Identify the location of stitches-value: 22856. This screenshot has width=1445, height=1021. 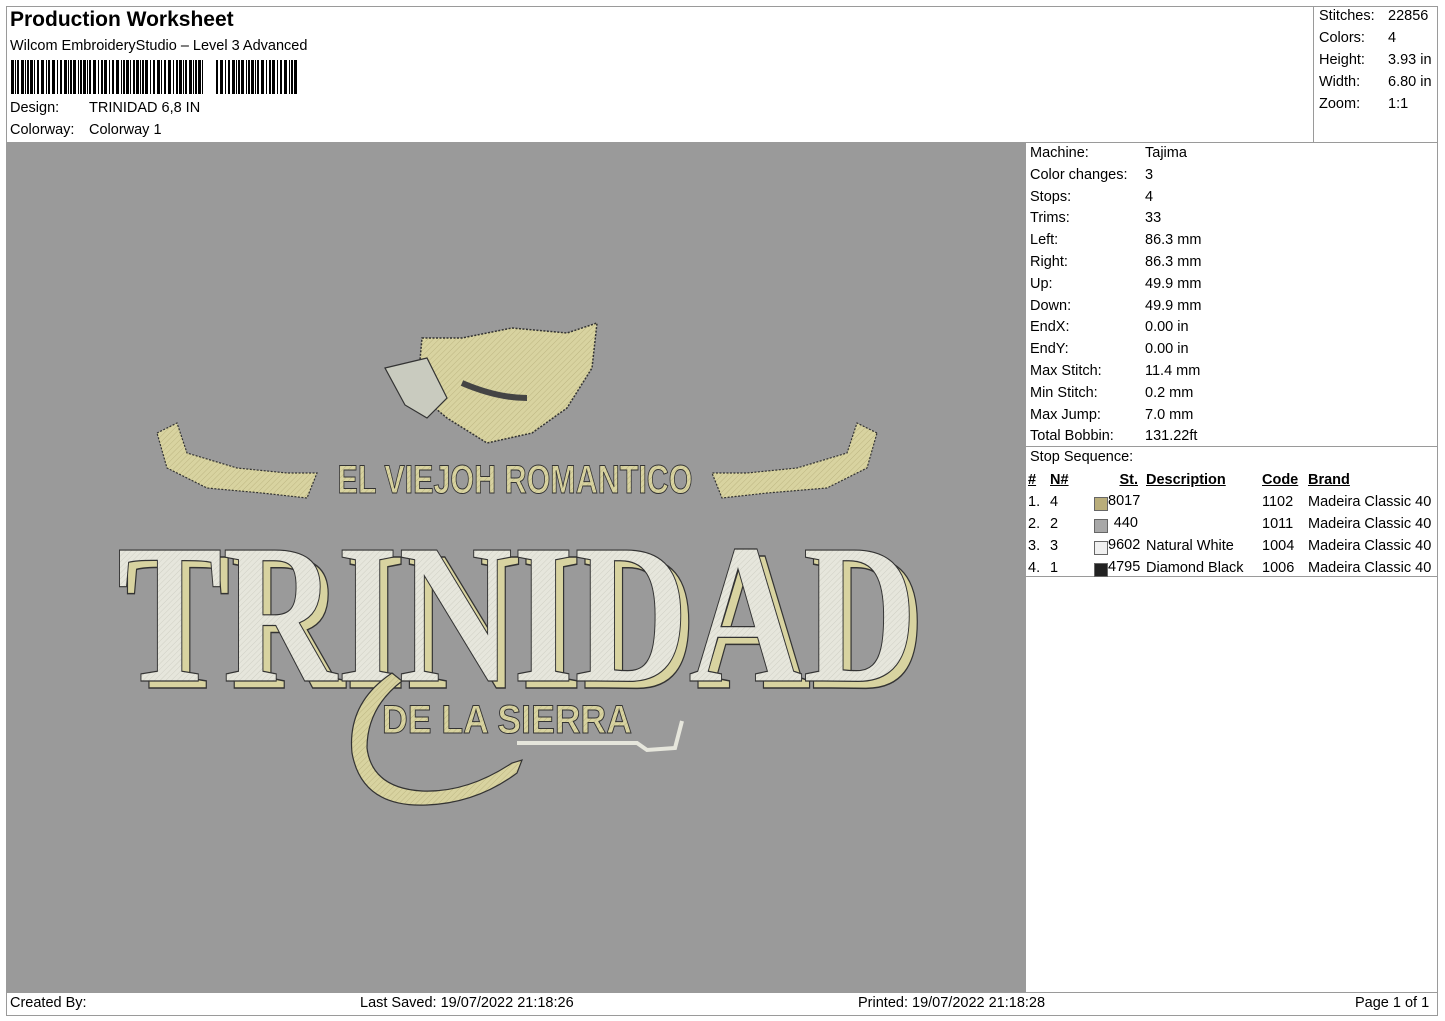
(1408, 16).